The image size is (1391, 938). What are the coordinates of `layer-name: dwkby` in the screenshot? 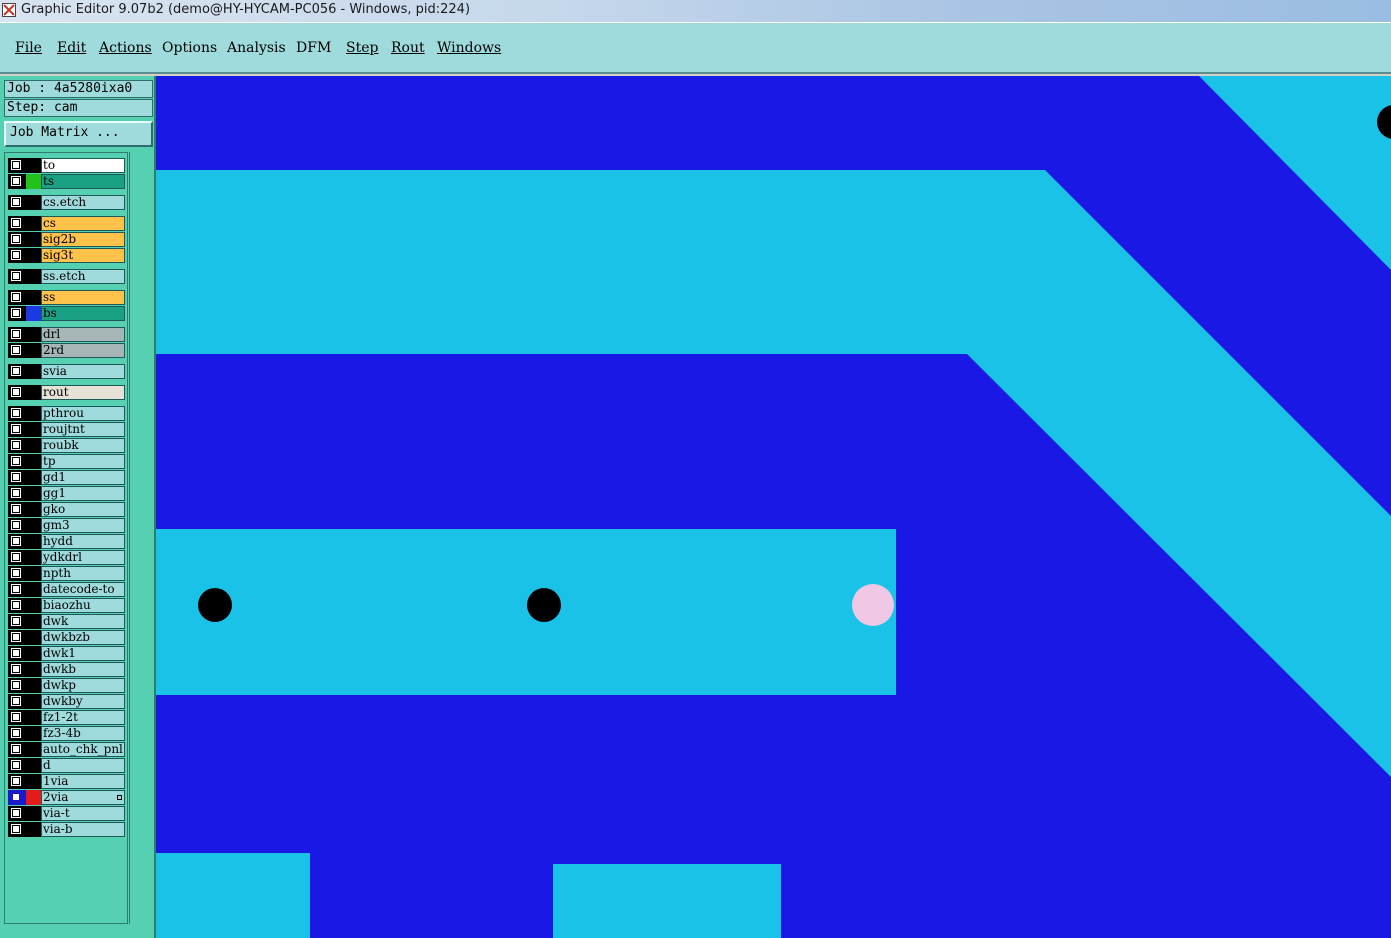 It's located at (83, 701).